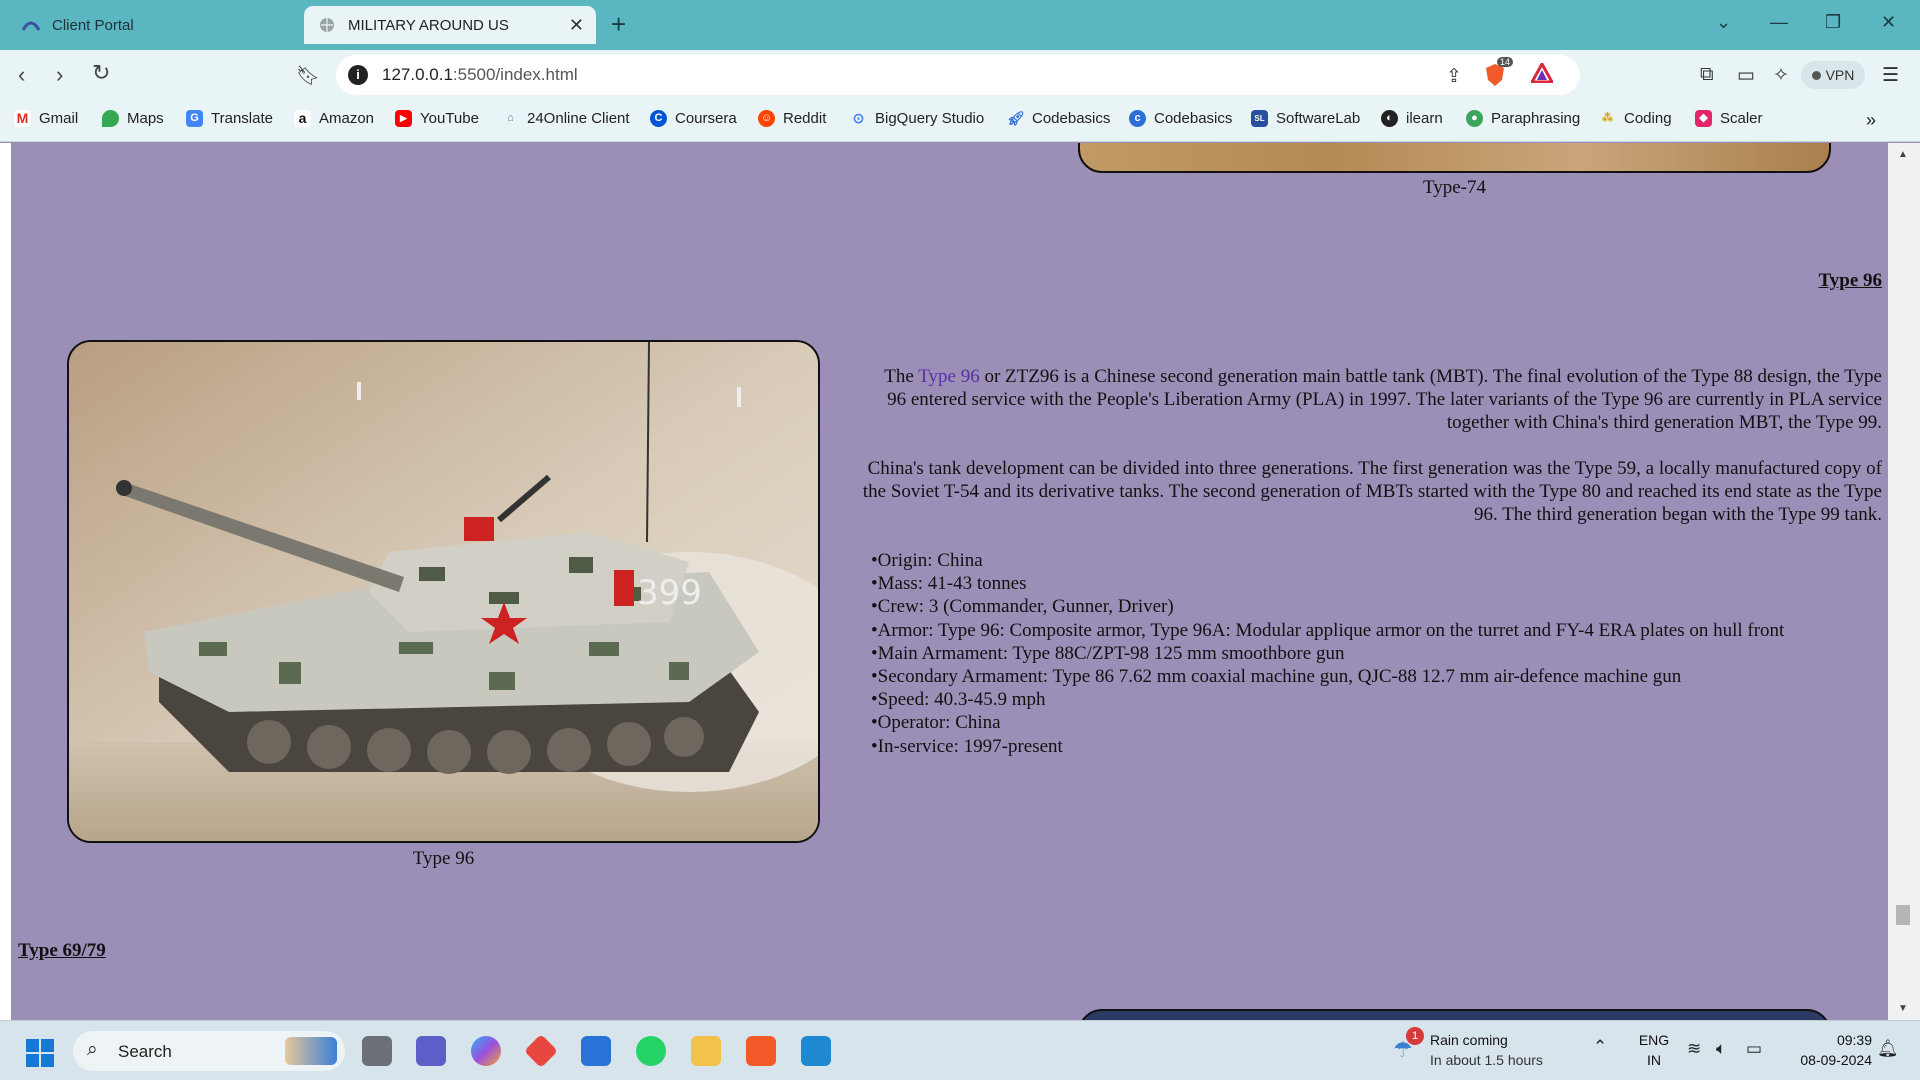 This screenshot has height=1080, width=1920. I want to click on scroll-thumb, so click(1903, 915).